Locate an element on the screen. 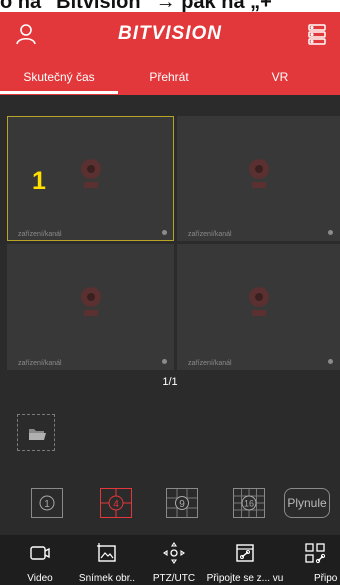  channel-number: 1 is located at coordinates (39, 181).